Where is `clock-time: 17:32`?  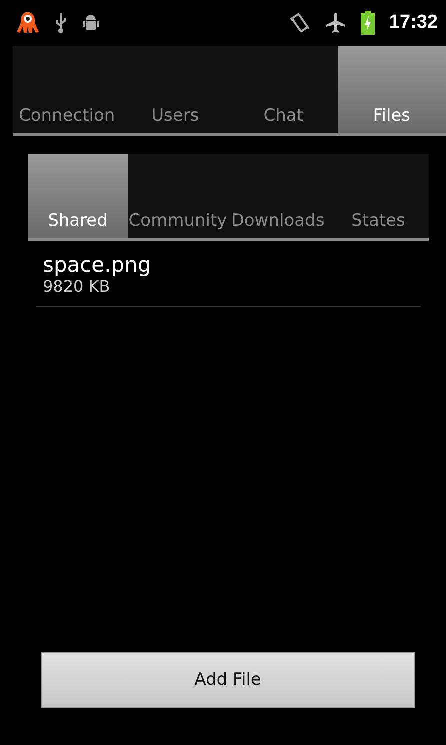
clock-time: 17:32 is located at coordinates (413, 23).